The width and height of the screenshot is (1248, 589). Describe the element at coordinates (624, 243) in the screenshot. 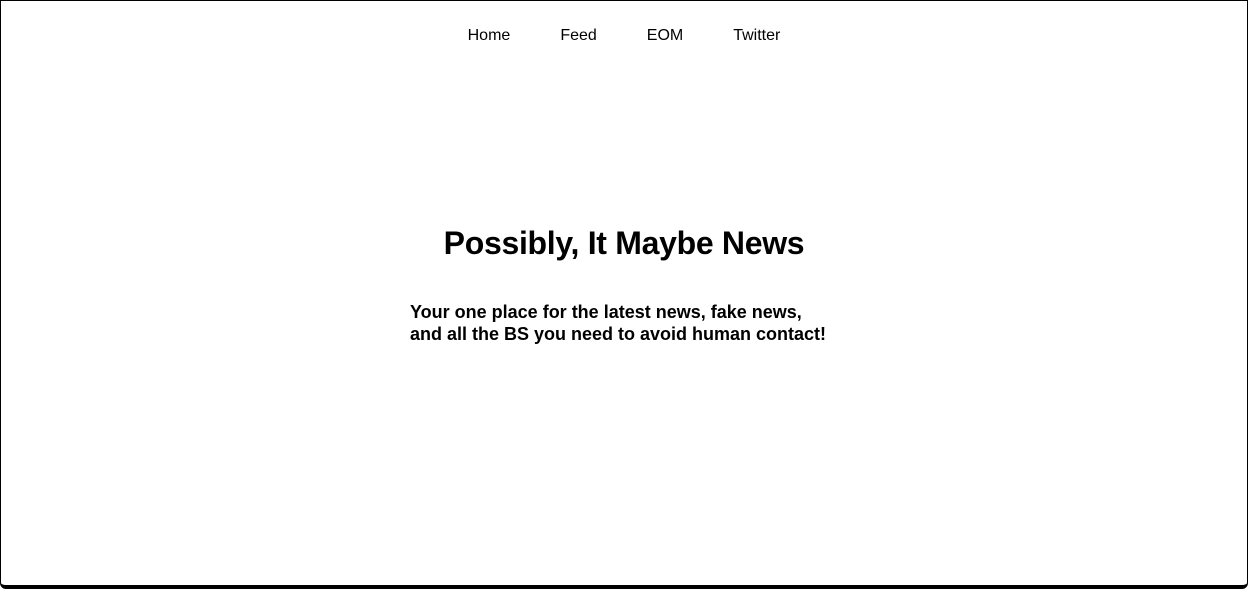

I see `page-title: Possibly, It Maybe News` at that location.